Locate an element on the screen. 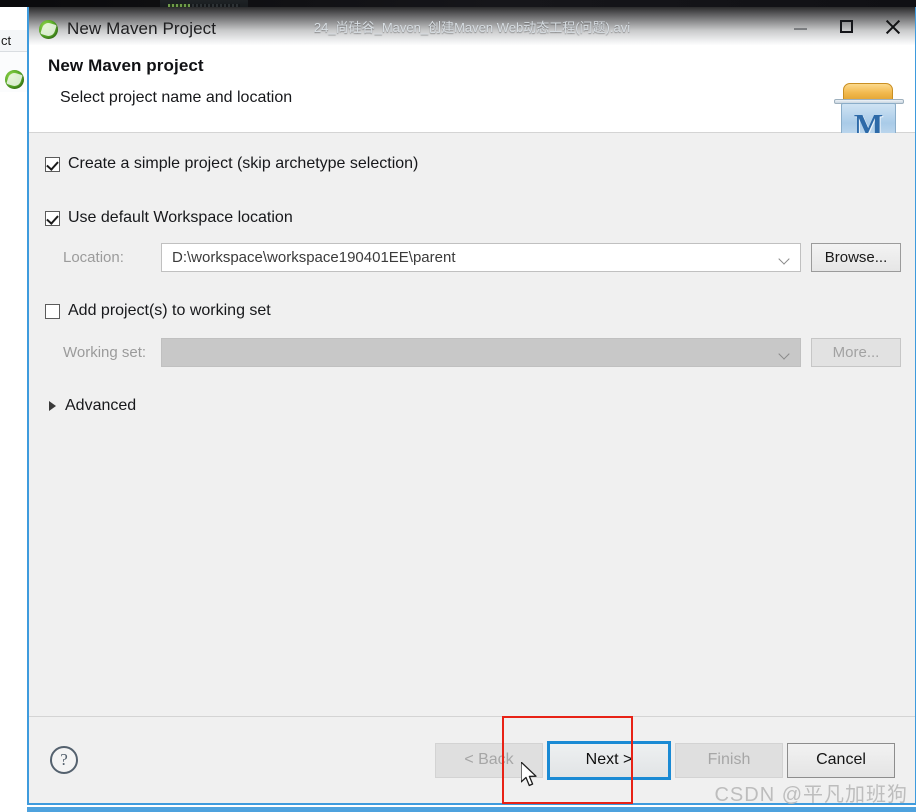 The width and height of the screenshot is (916, 812). window-controls is located at coordinates (846, 26).